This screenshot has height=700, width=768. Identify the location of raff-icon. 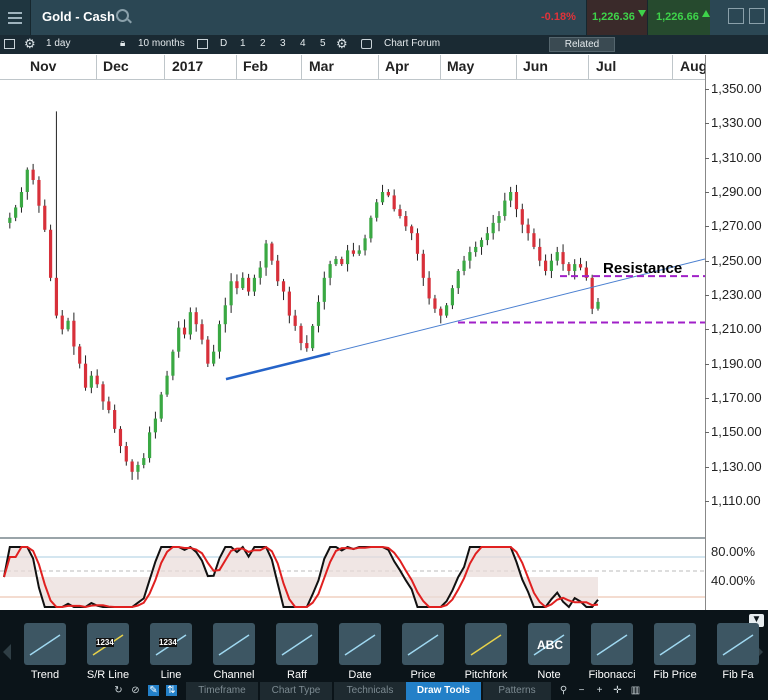
(297, 644).